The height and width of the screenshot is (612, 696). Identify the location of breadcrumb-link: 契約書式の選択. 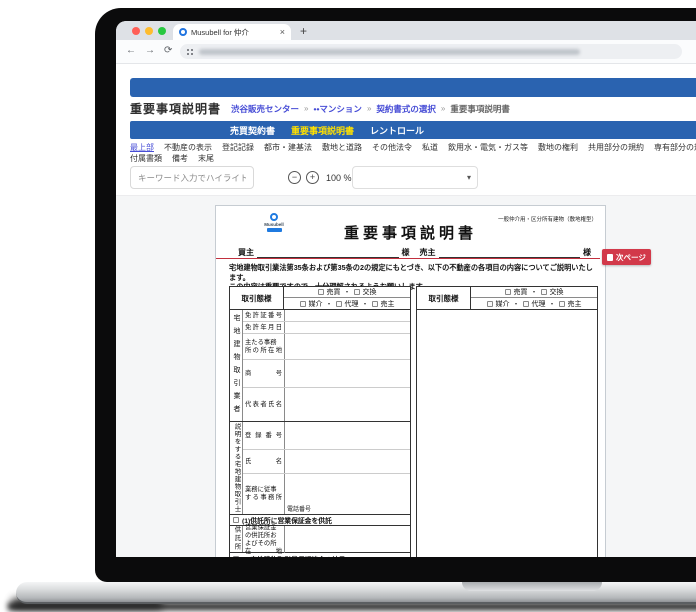
(406, 109).